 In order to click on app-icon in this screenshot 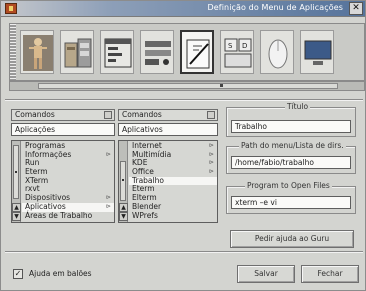, I will do `click(11, 8)`.